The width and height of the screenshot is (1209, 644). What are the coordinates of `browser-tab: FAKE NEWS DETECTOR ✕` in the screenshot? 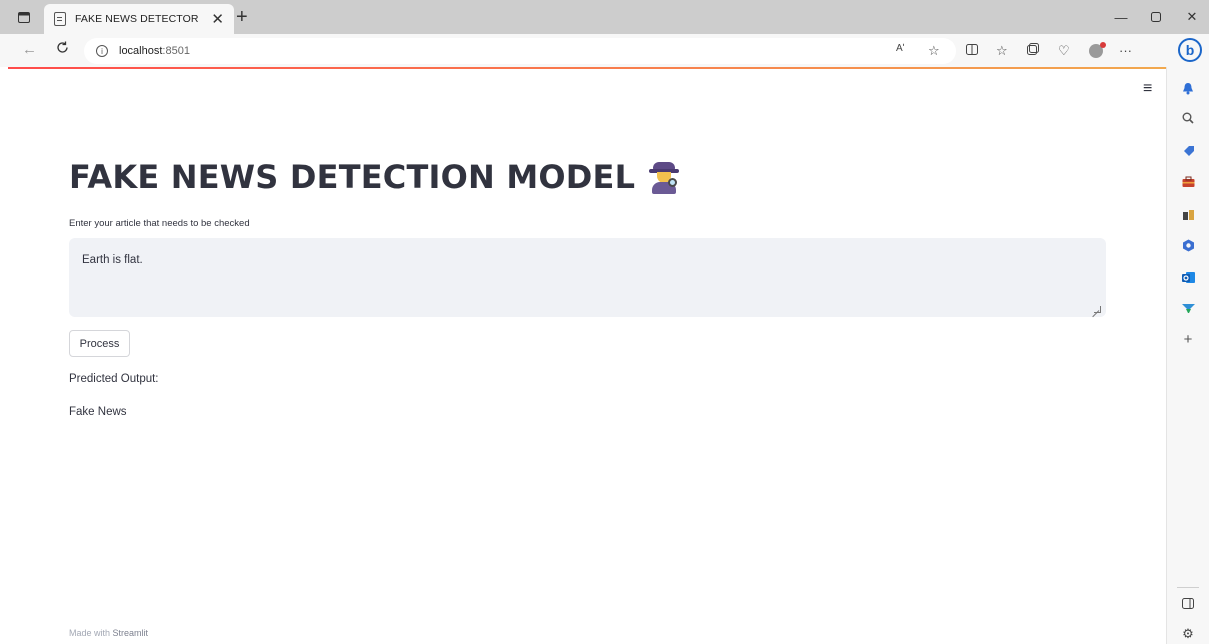 It's located at (139, 19).